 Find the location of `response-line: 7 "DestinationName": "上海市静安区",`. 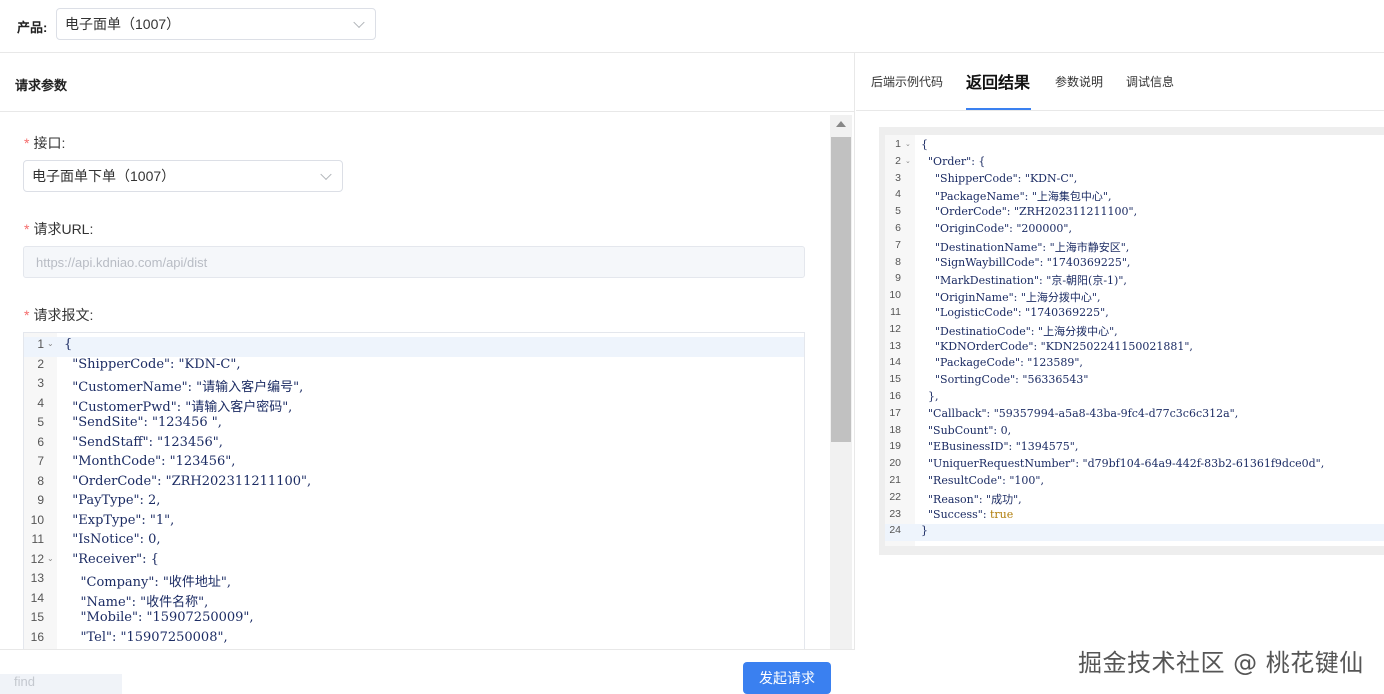

response-line: 7 "DestinationName": "上海市静安区", is located at coordinates (1134, 247).